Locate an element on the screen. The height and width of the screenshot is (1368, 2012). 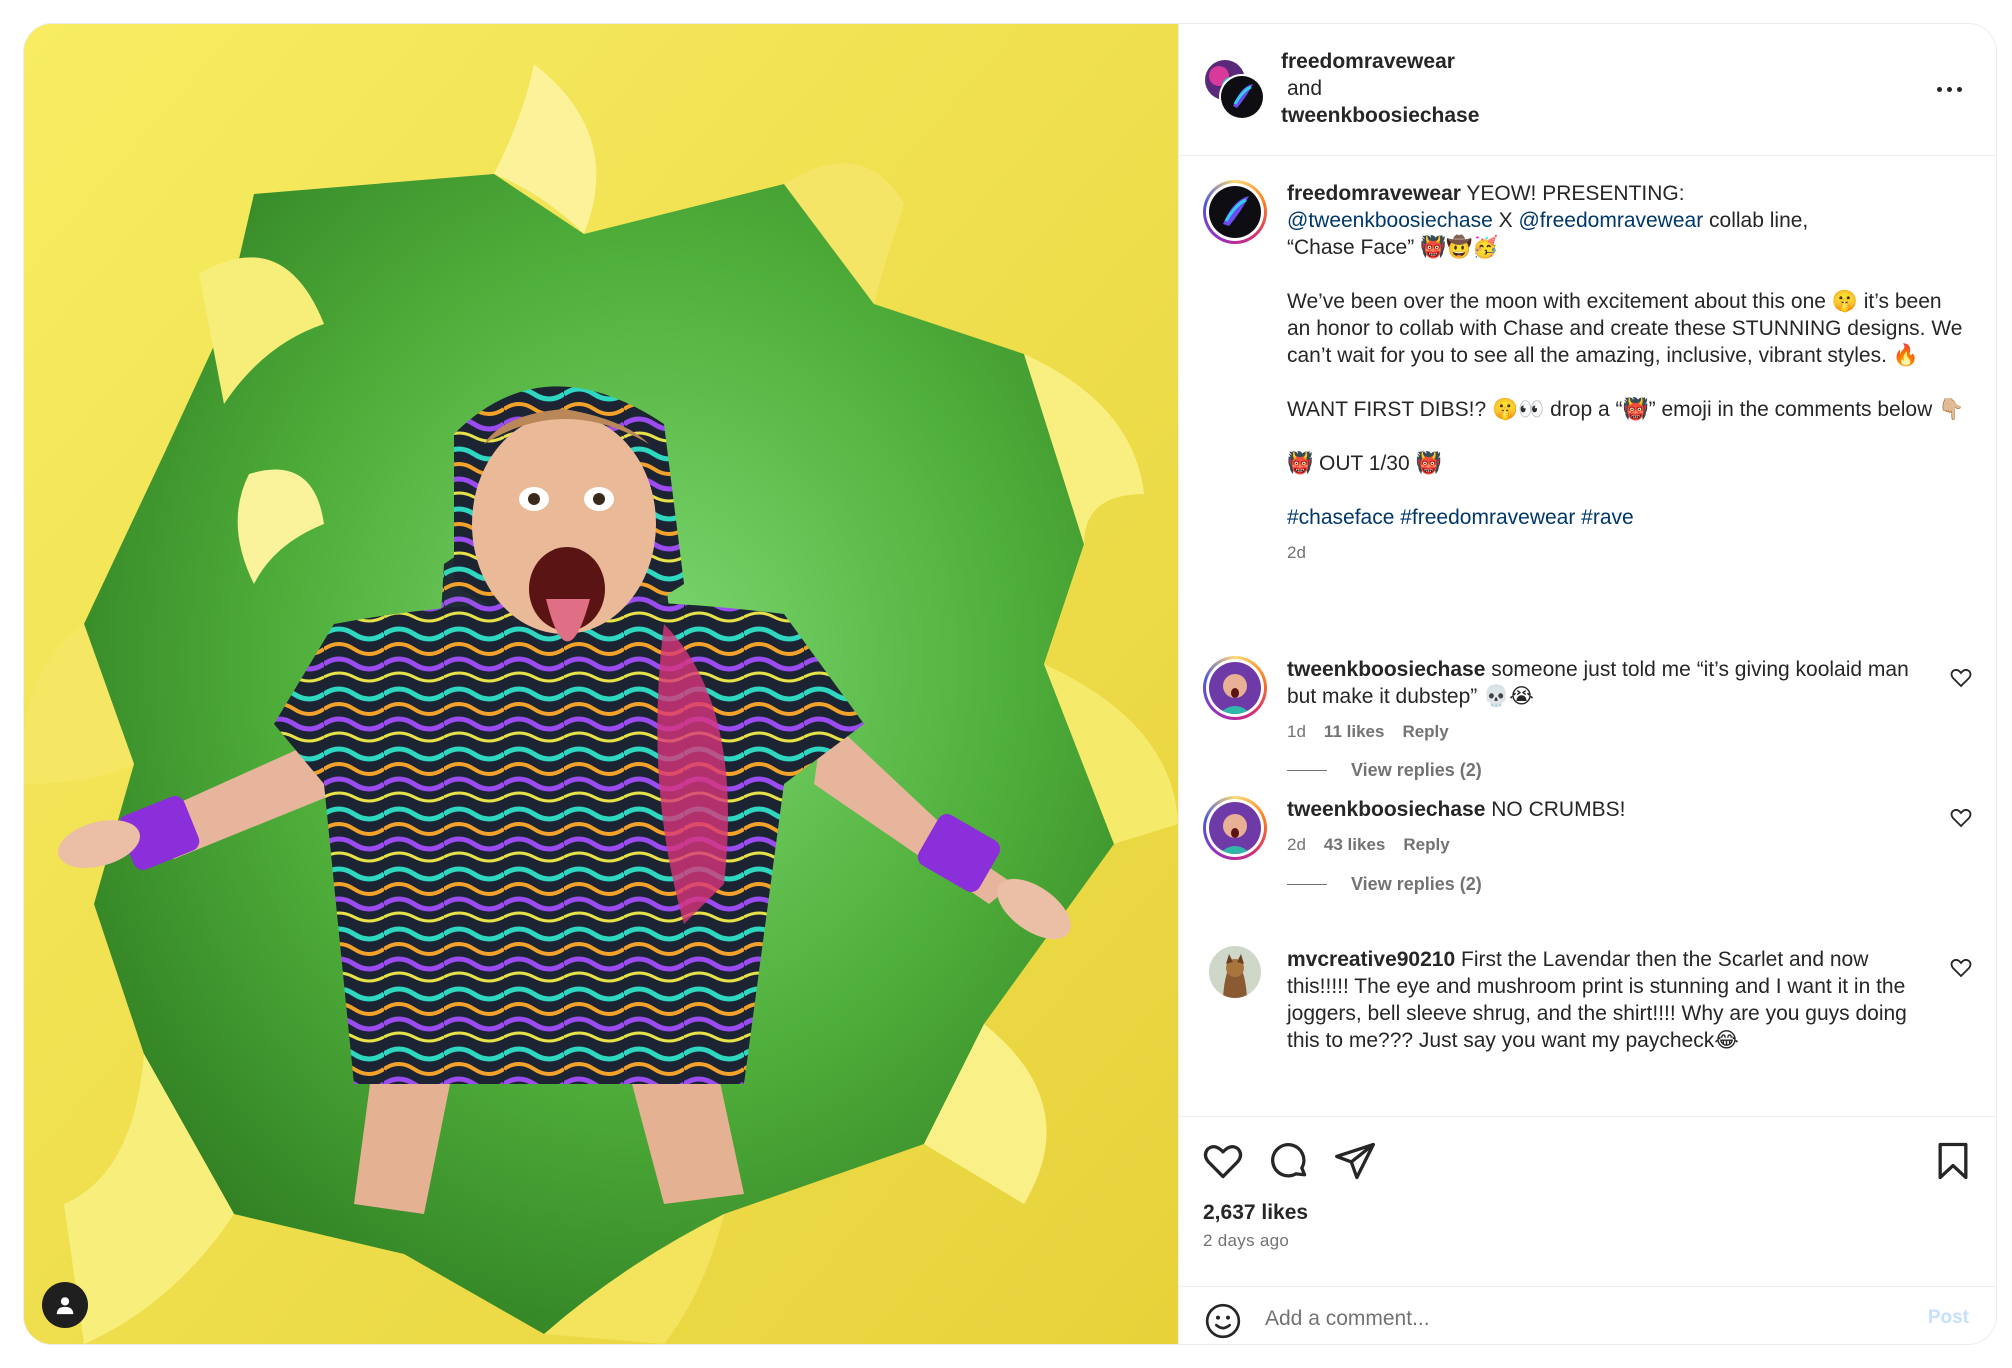
comment-age: 2d is located at coordinates (1296, 844).